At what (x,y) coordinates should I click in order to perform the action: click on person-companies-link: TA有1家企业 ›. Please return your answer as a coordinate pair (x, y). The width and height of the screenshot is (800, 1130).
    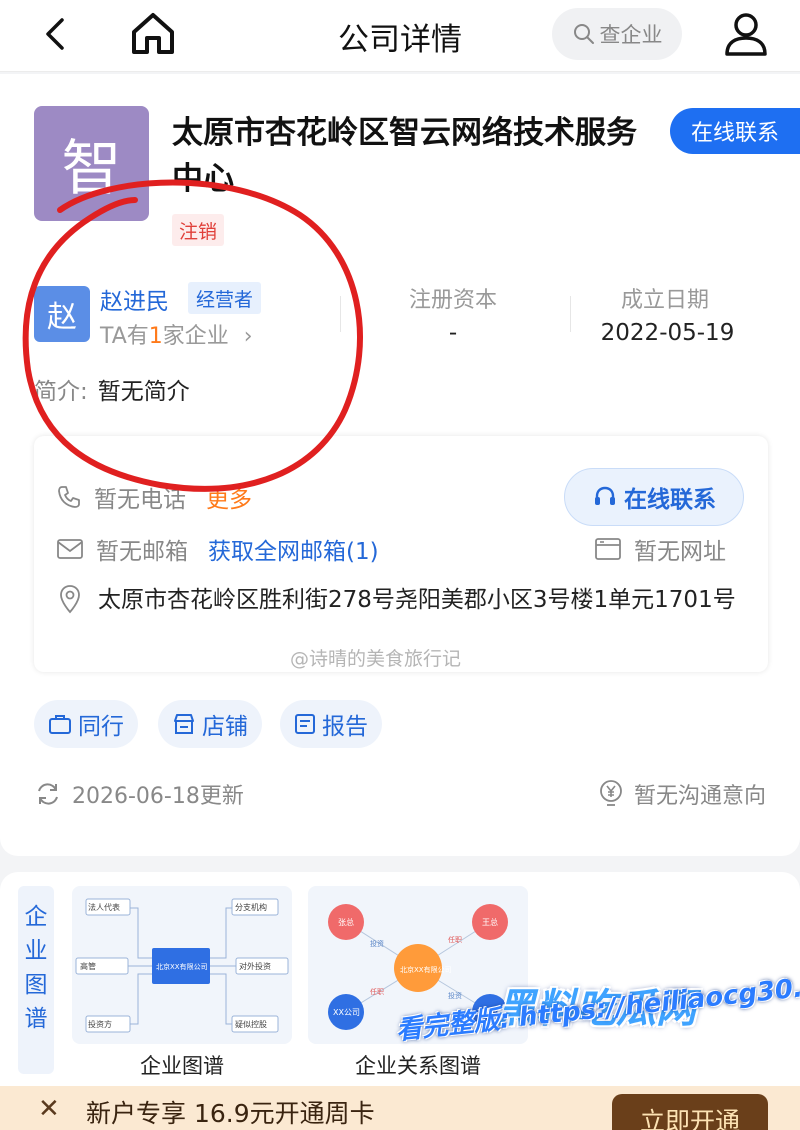
    Looking at the image, I should click on (176, 334).